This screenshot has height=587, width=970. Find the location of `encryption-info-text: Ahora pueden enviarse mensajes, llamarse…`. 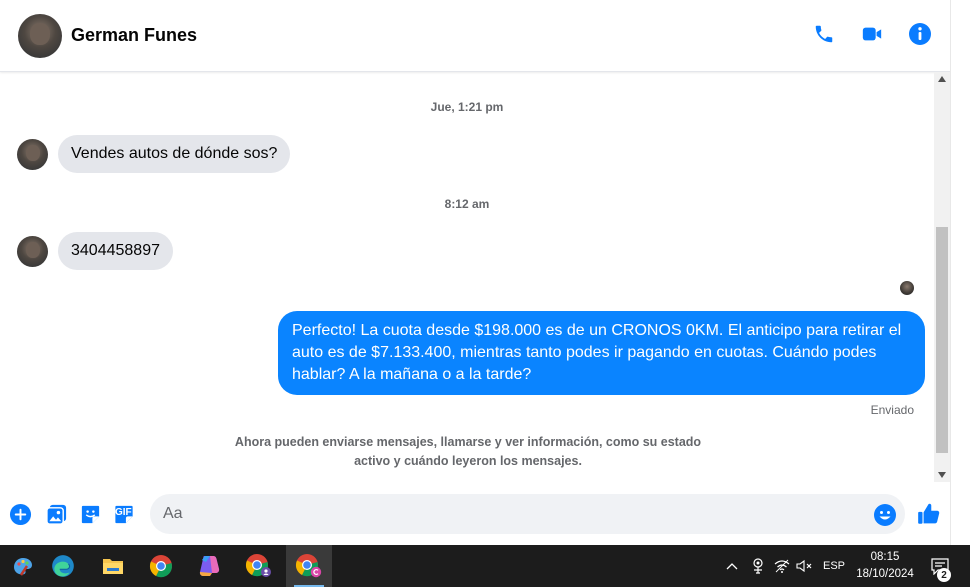

encryption-info-text: Ahora pueden enviarse mensajes, llamarse… is located at coordinates (468, 452).